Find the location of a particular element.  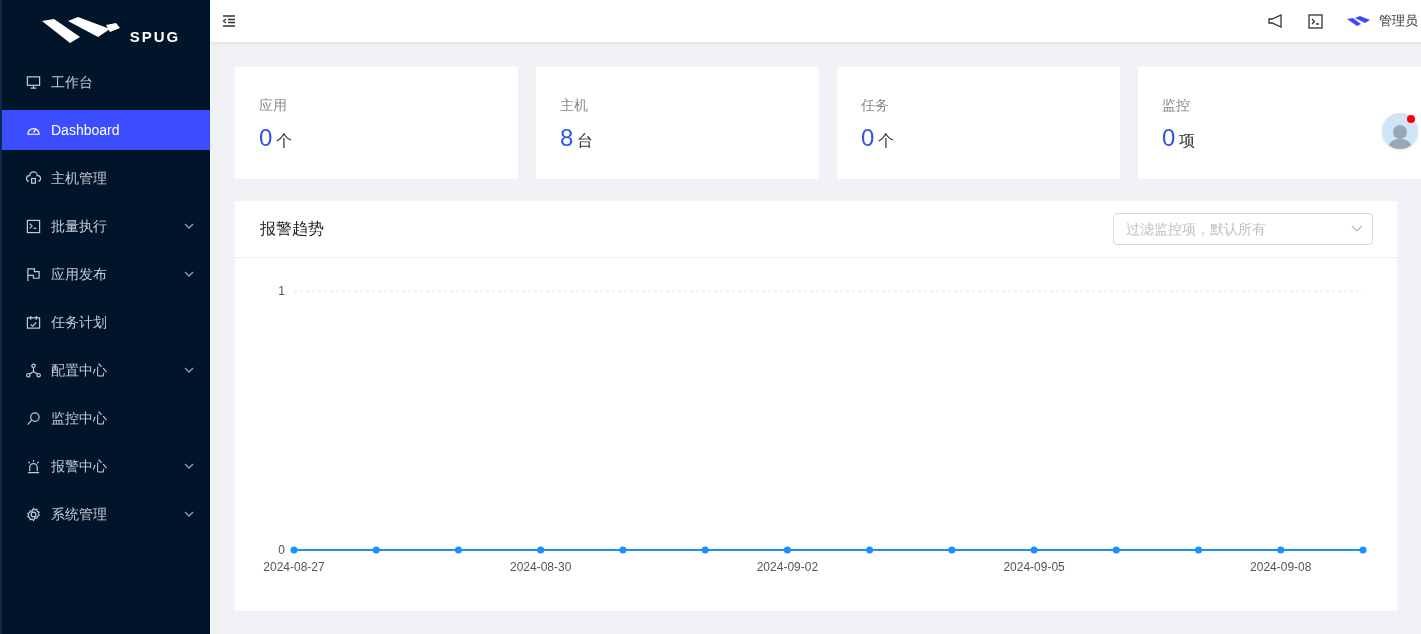

stat-label: 监控 is located at coordinates (1176, 105).